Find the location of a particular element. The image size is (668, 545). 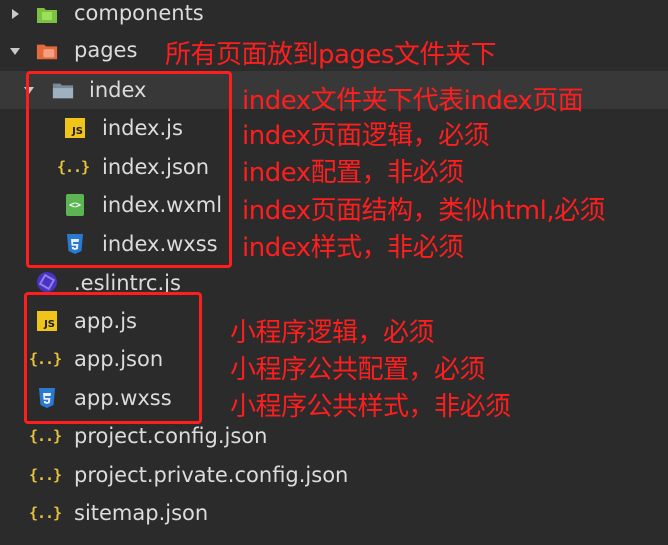

annotation-index-wxss: index样式，非必须 is located at coordinates (353, 248).